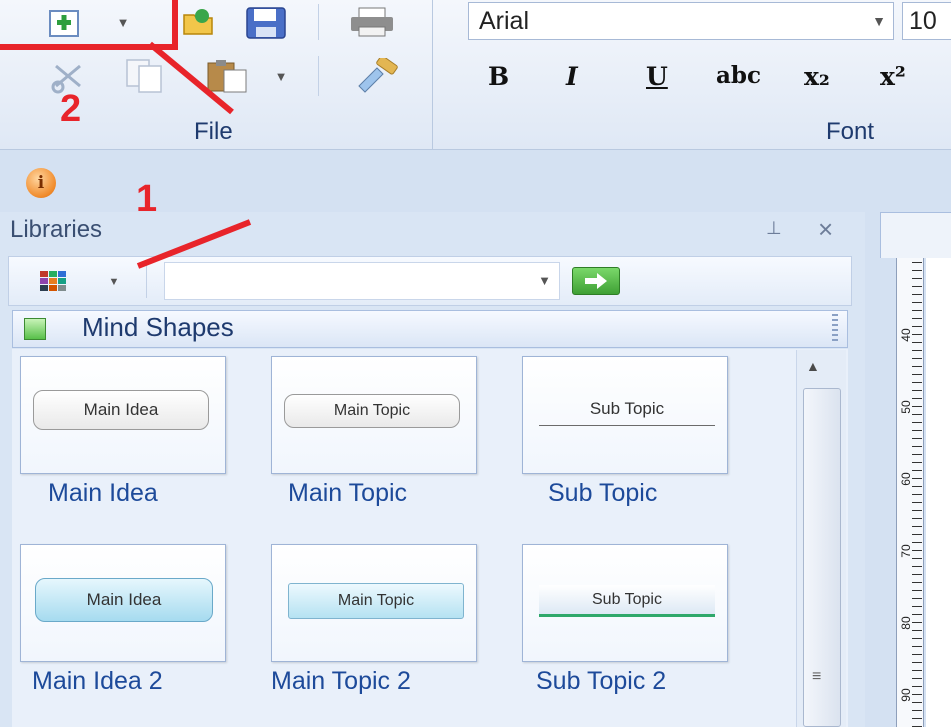  I want to click on canvas-tab, so click(915, 235).